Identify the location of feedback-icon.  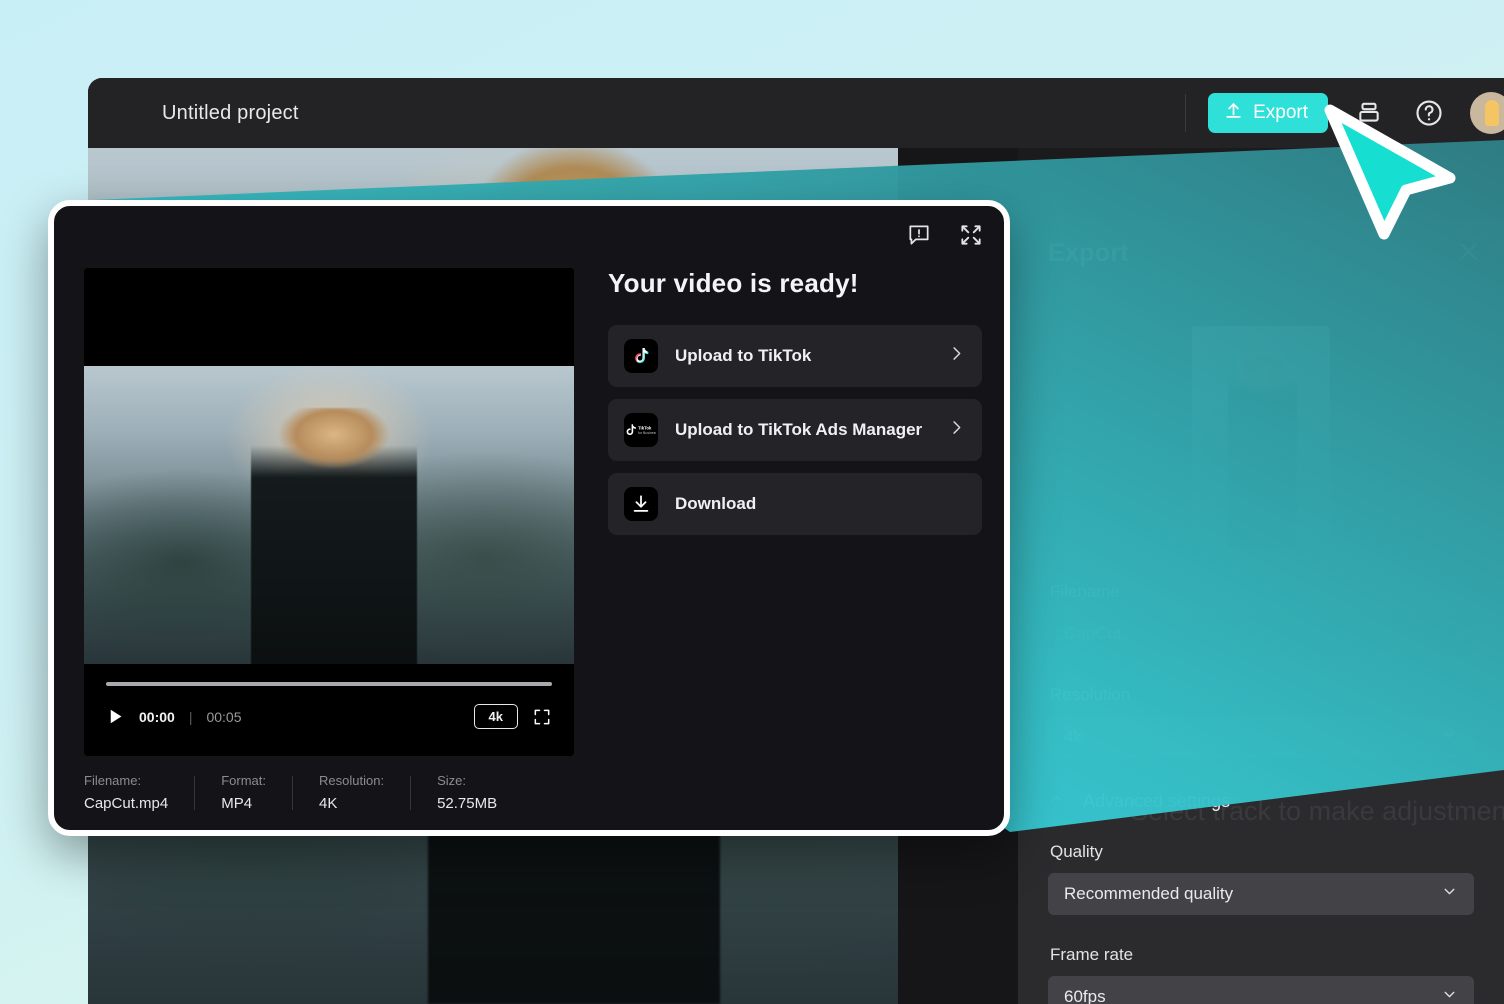
(919, 237).